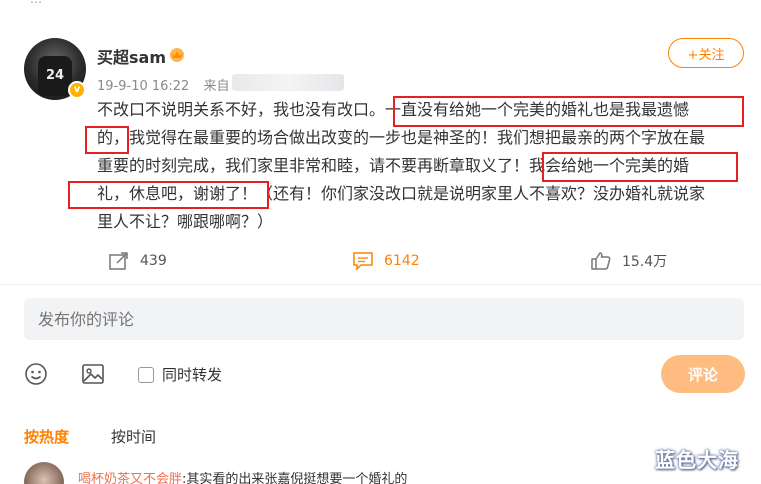  What do you see at coordinates (401, 193) in the screenshot?
I see `post-line: 礼，休息吧，谢谢了！（还有！你们家没改口就是说明家里人不喜欢？没办婚礼就说家` at bounding box center [401, 193].